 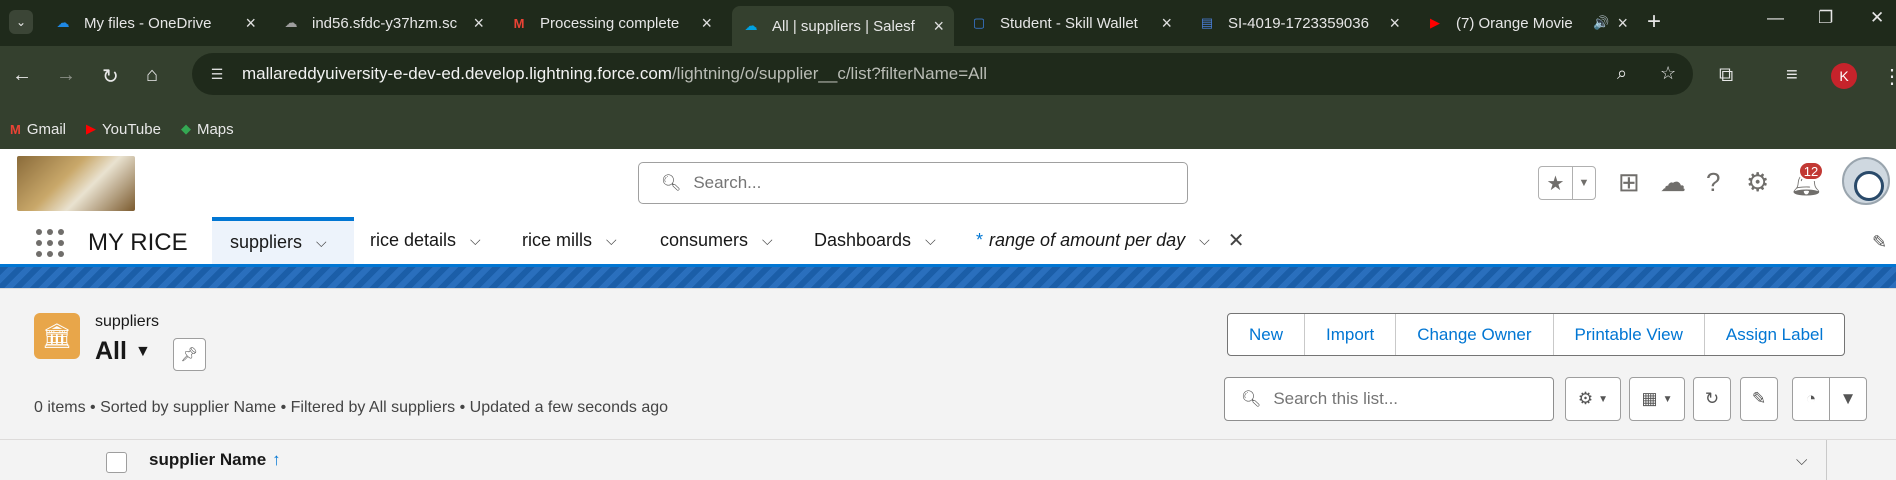 I want to click on forward-arrow-icon: →, so click(x=66, y=75).